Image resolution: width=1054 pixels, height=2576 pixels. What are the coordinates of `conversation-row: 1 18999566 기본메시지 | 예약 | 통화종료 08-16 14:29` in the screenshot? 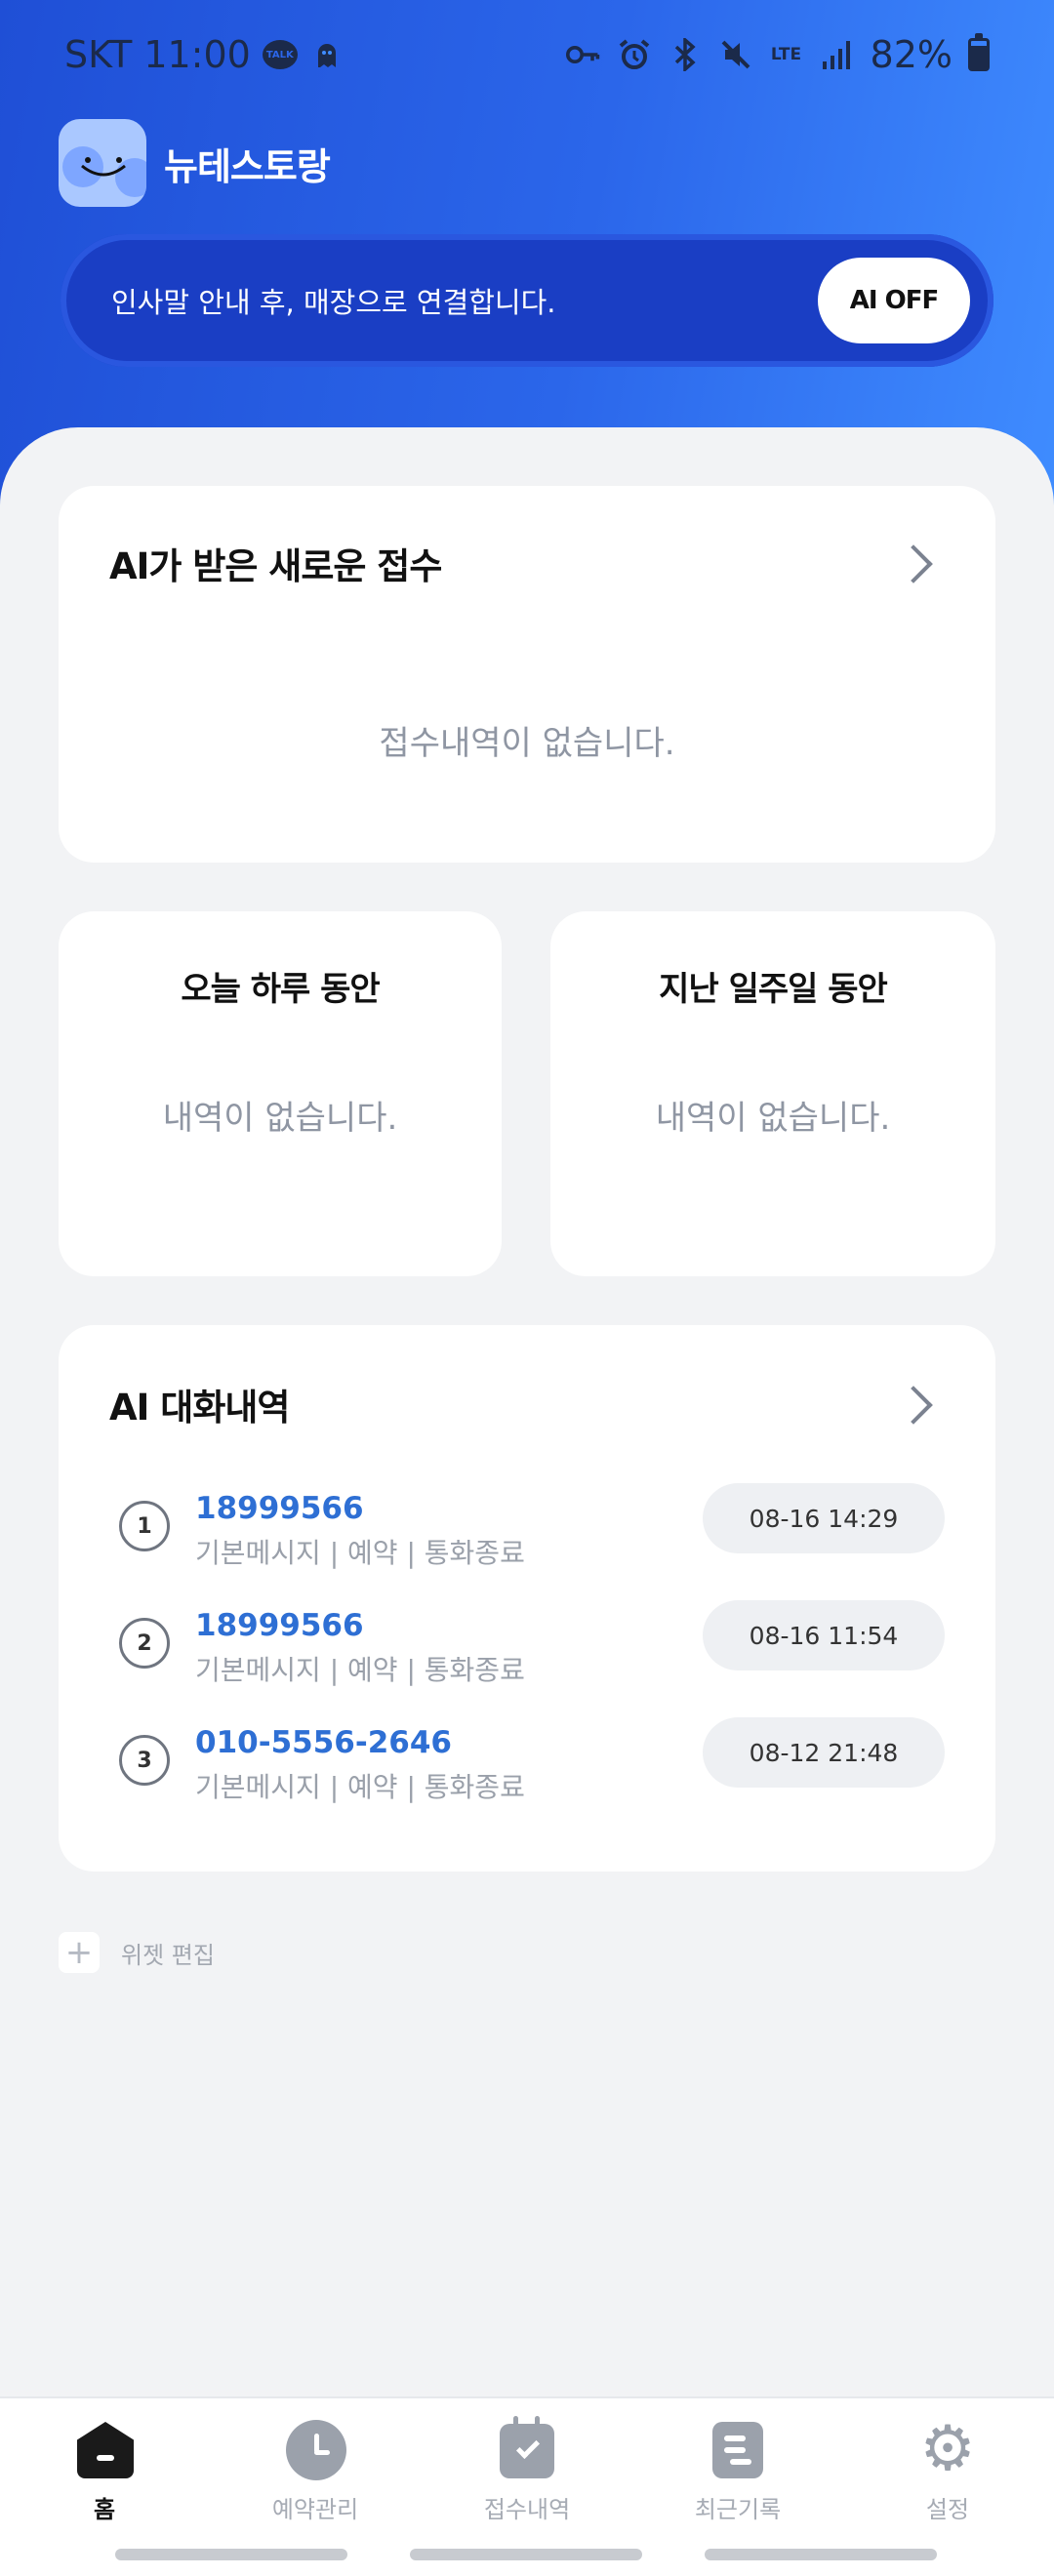 It's located at (502, 1538).